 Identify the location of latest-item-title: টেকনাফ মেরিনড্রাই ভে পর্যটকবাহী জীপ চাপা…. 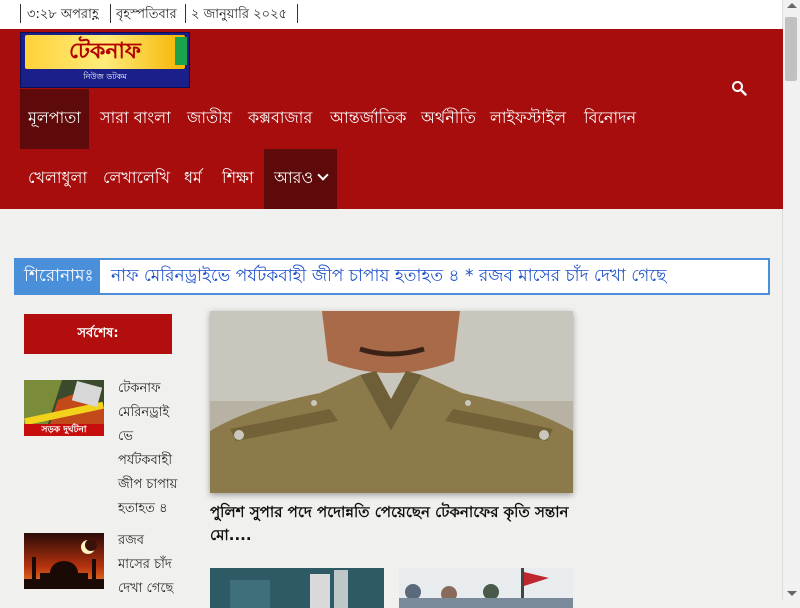
(148, 449).